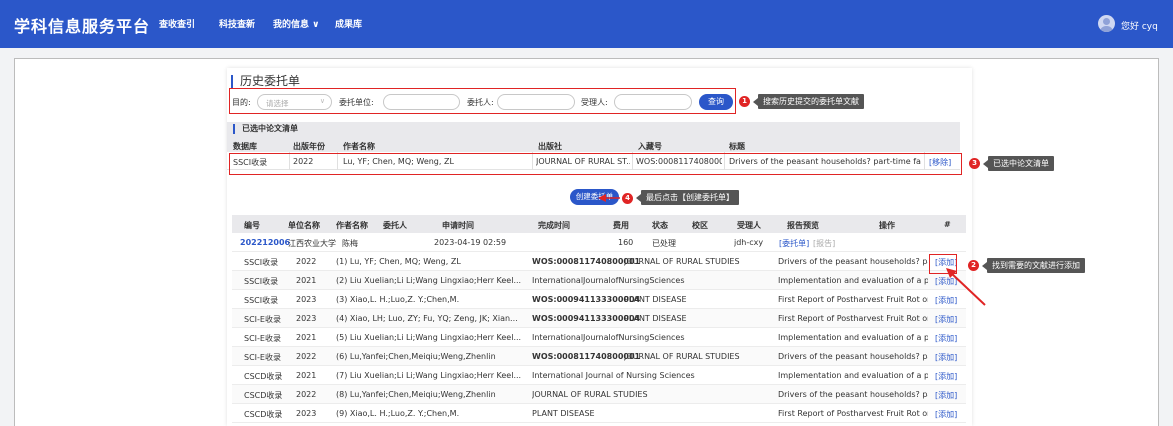  What do you see at coordinates (947, 224) in the screenshot?
I see `col-hash: #` at bounding box center [947, 224].